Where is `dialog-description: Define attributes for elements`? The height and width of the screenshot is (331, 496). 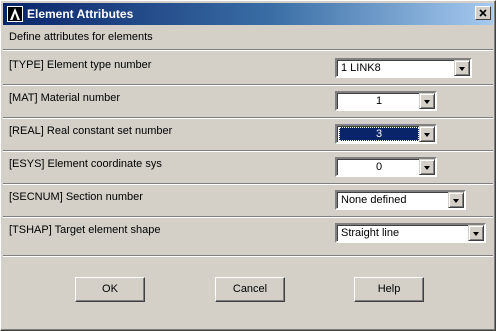
dialog-description: Define attributes for elements is located at coordinates (81, 37).